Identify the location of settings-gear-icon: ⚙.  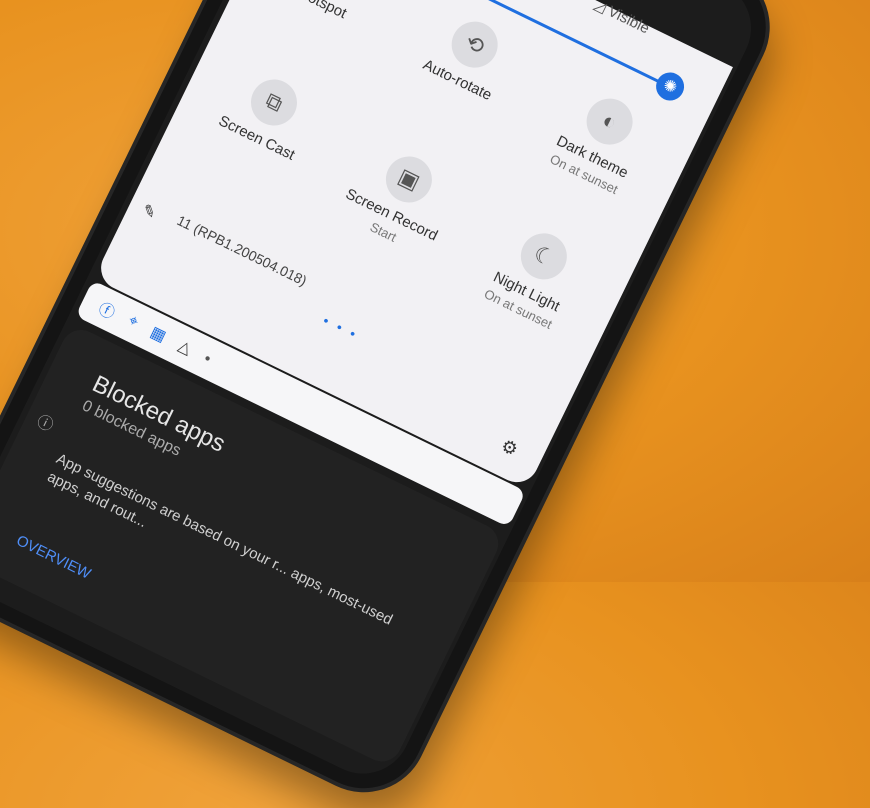
(509, 448).